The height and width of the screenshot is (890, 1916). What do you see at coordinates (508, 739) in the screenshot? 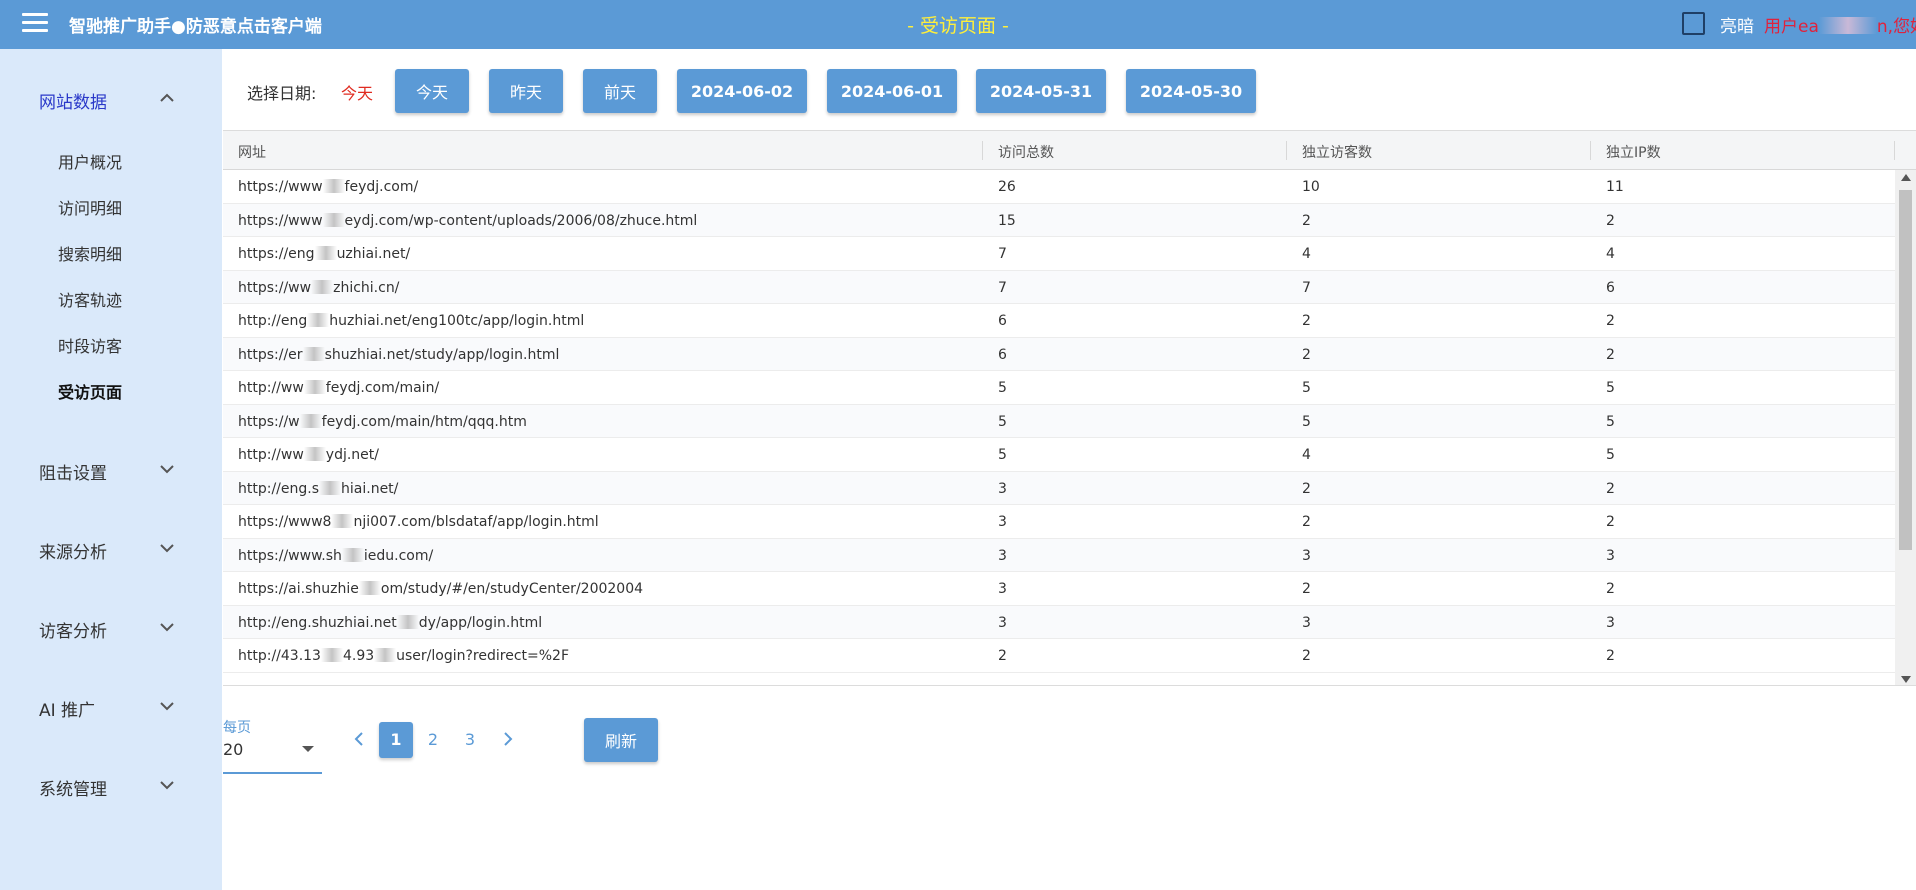
I see `chevron-right-icon` at bounding box center [508, 739].